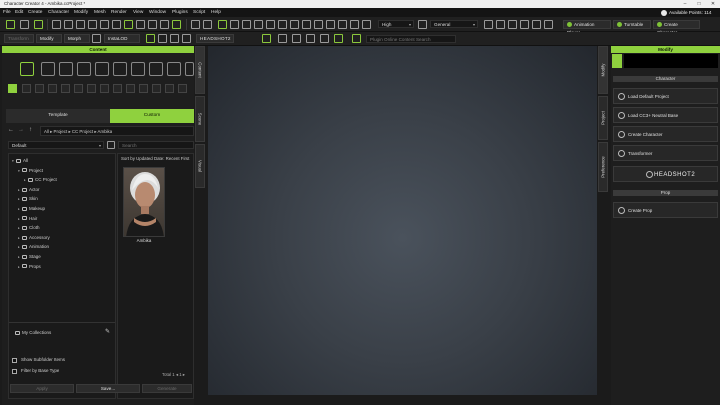  I want to click on character-icon, so click(128, 24).